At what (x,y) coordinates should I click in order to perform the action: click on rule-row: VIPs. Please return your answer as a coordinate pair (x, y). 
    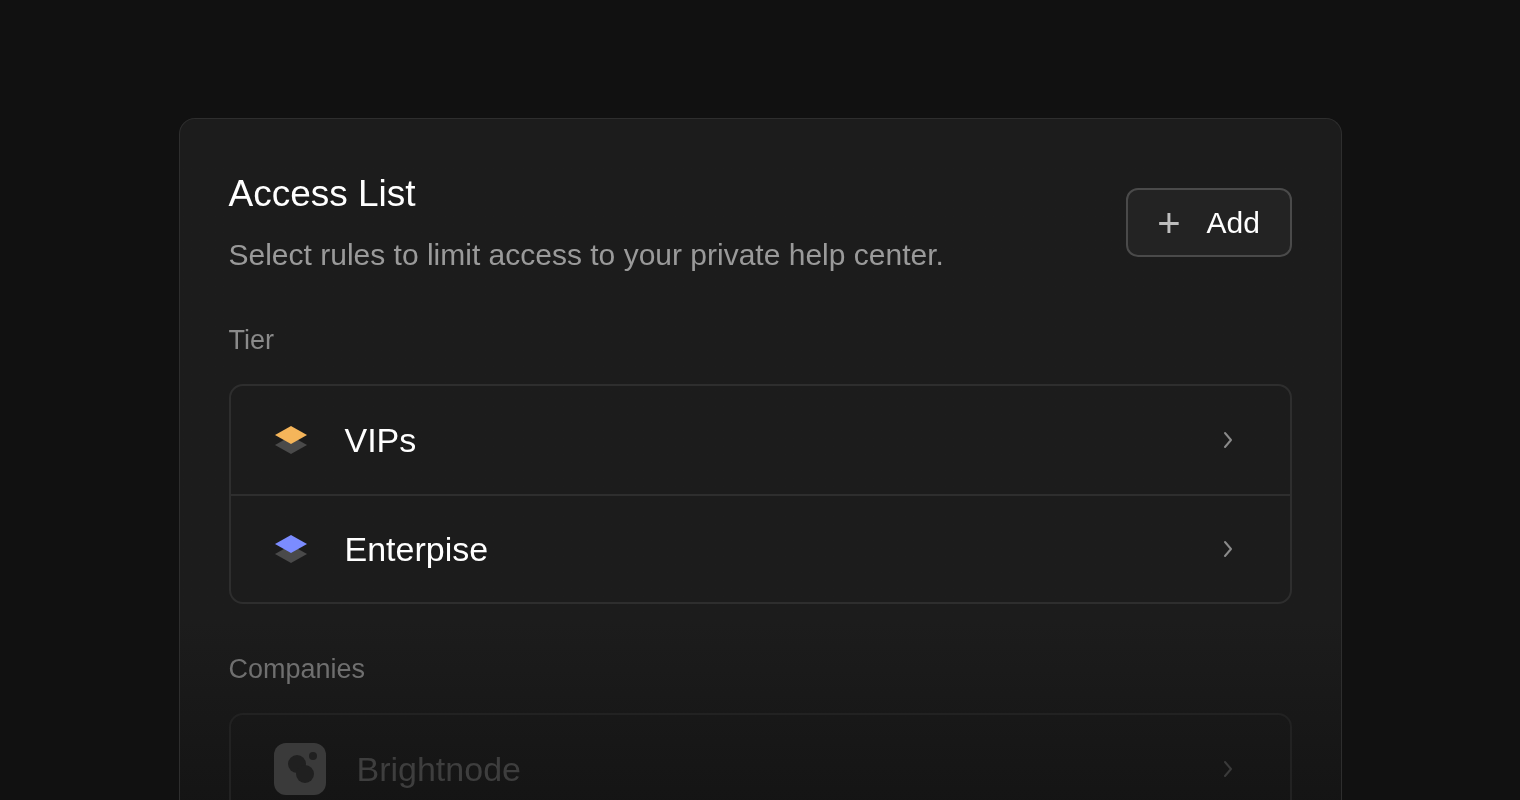
    Looking at the image, I should click on (760, 440).